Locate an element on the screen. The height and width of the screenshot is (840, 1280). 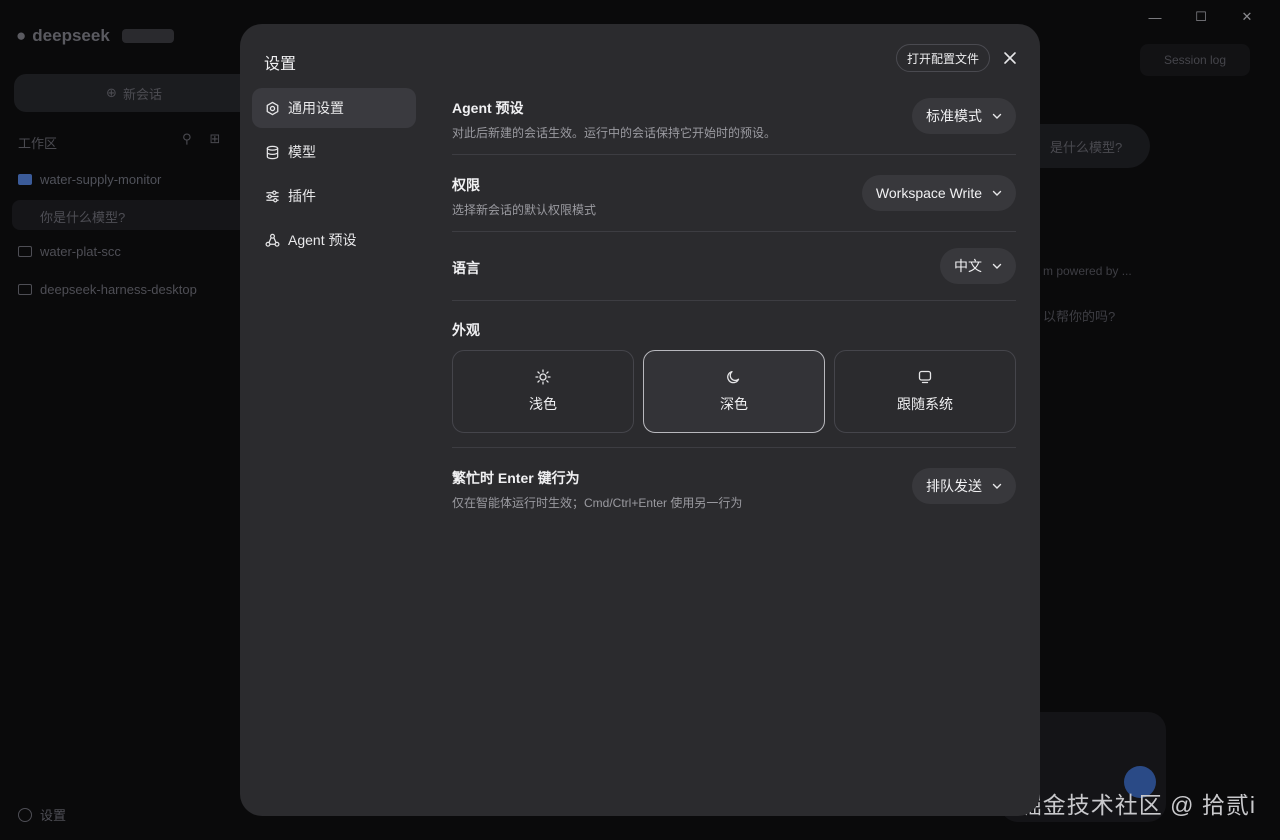
sliders-icon is located at coordinates (272, 196).